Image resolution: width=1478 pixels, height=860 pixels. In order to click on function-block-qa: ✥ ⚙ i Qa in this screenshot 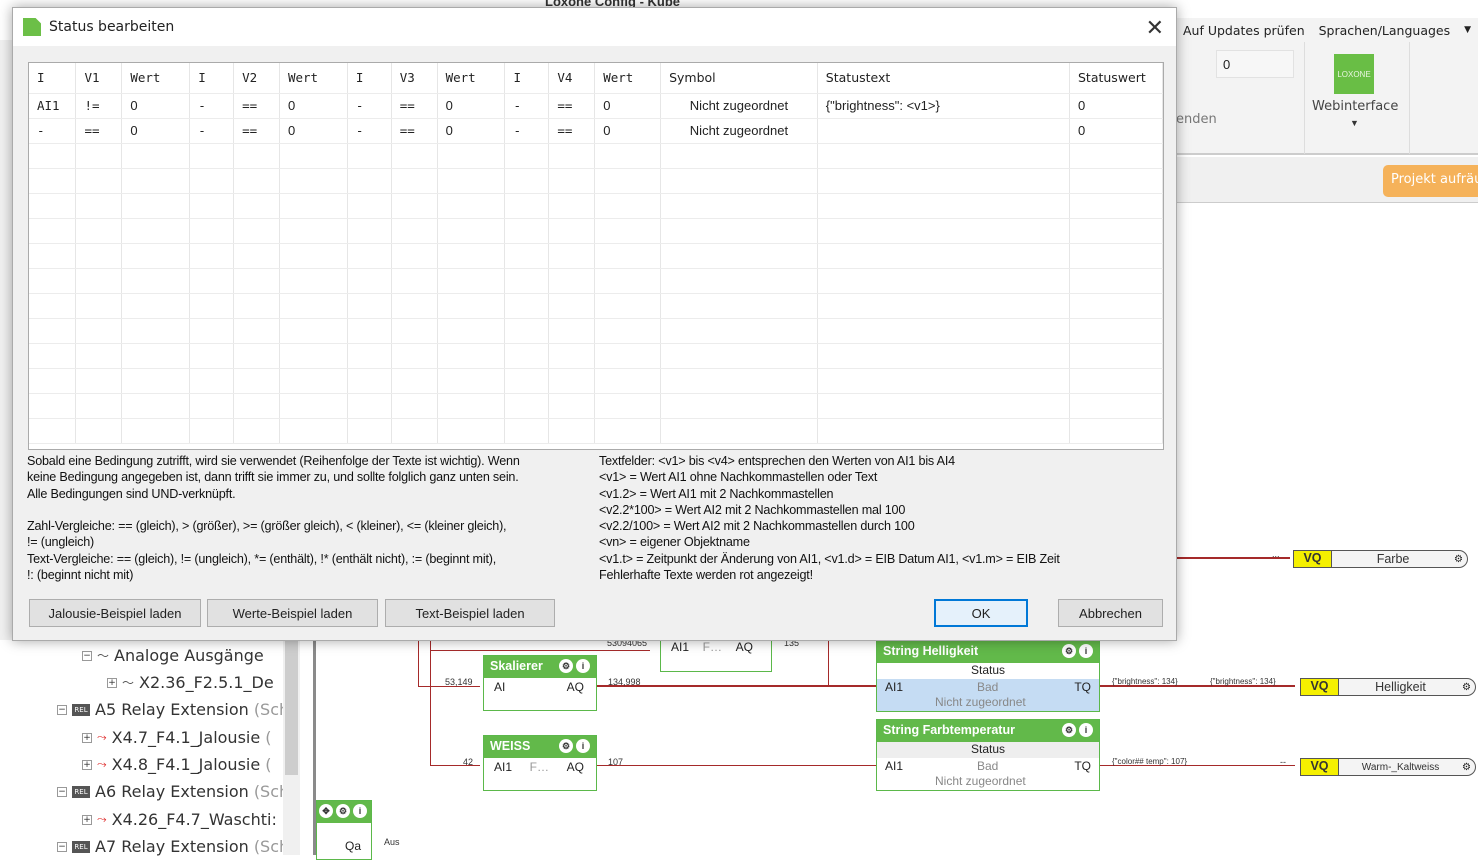, I will do `click(344, 830)`.